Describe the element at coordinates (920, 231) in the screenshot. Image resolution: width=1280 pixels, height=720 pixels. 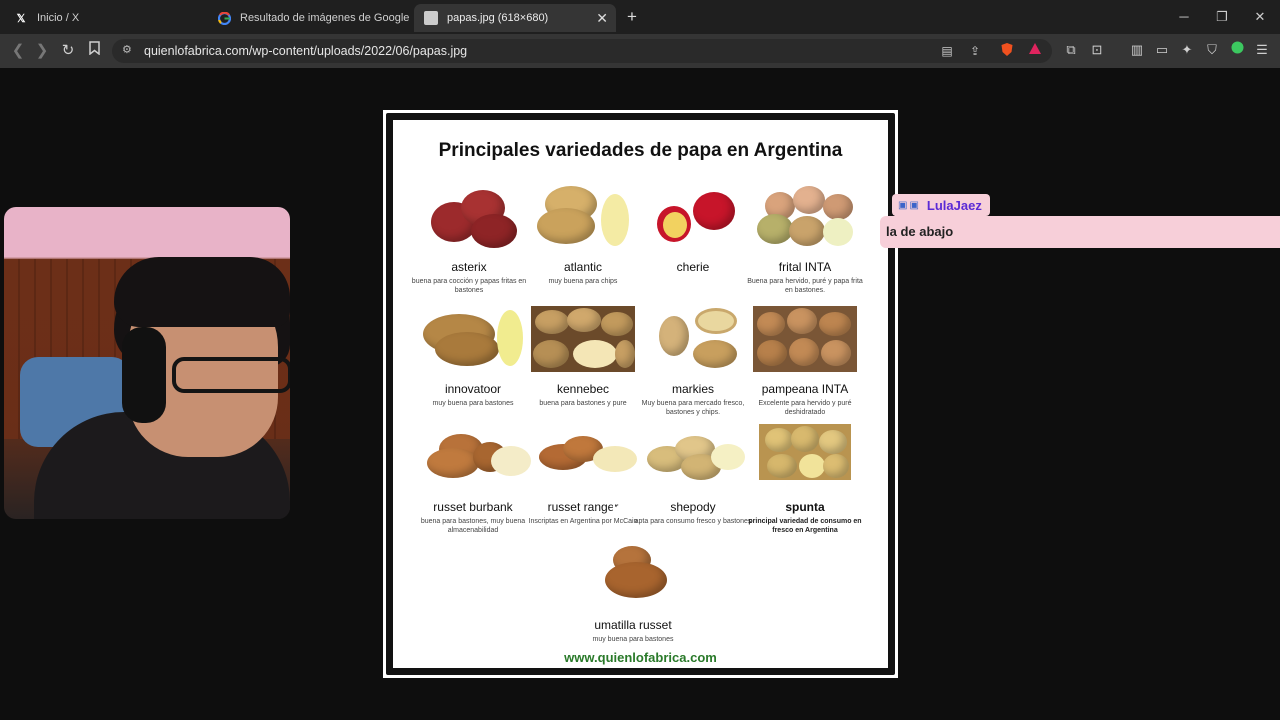
I see `chat-message-text: la de abajo` at that location.